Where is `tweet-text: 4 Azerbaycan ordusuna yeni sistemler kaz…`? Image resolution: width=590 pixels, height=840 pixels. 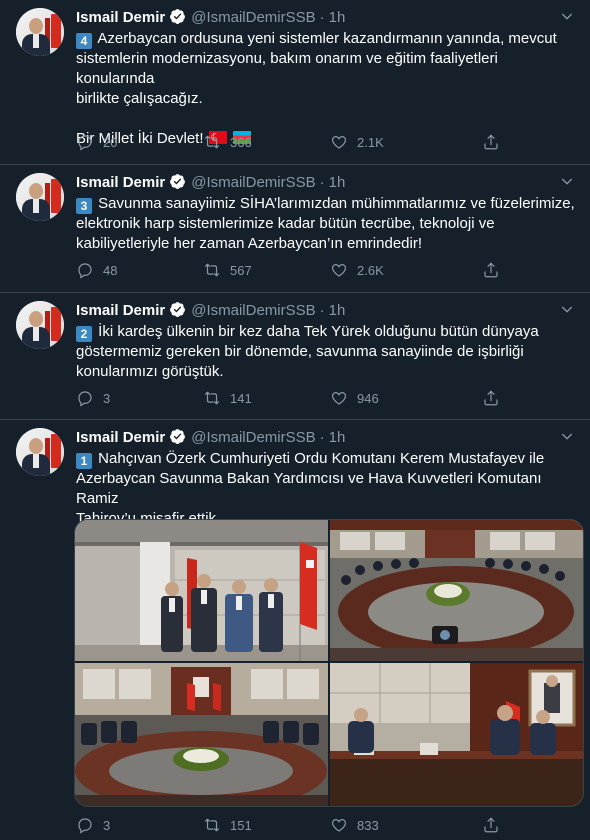 tweet-text: 4 Azerbaycan ordusuna yeni sistemler kaz… is located at coordinates (326, 89).